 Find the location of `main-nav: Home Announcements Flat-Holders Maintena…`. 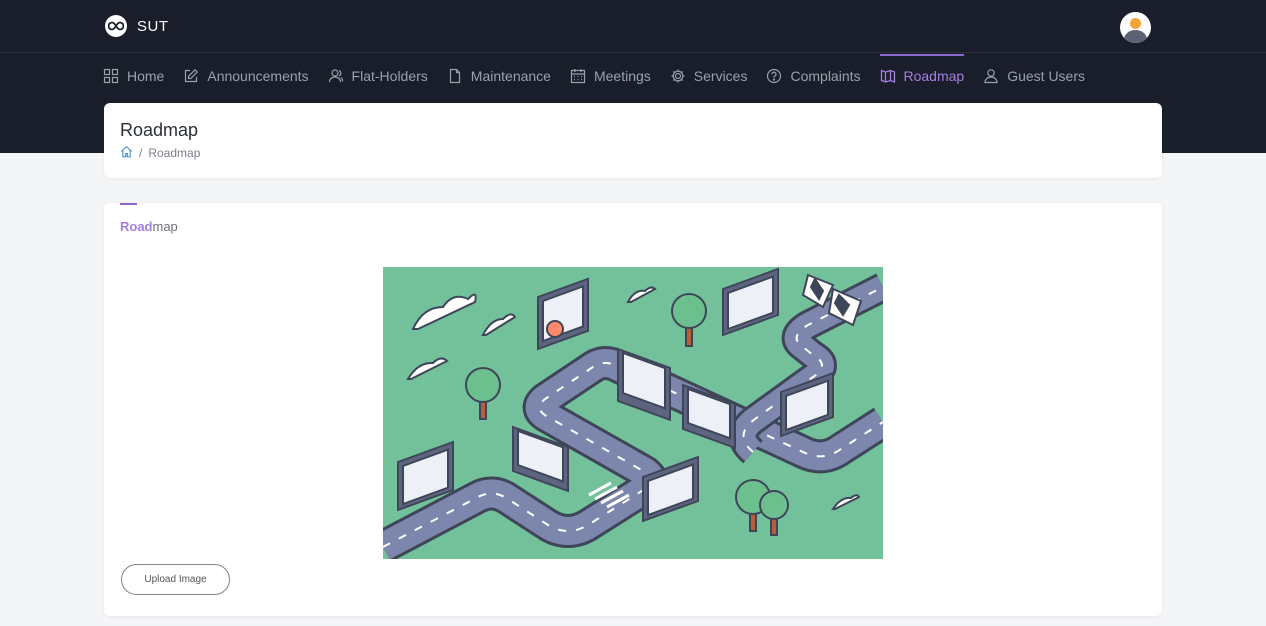

main-nav: Home Announcements Flat-Holders Maintena… is located at coordinates (603, 76).